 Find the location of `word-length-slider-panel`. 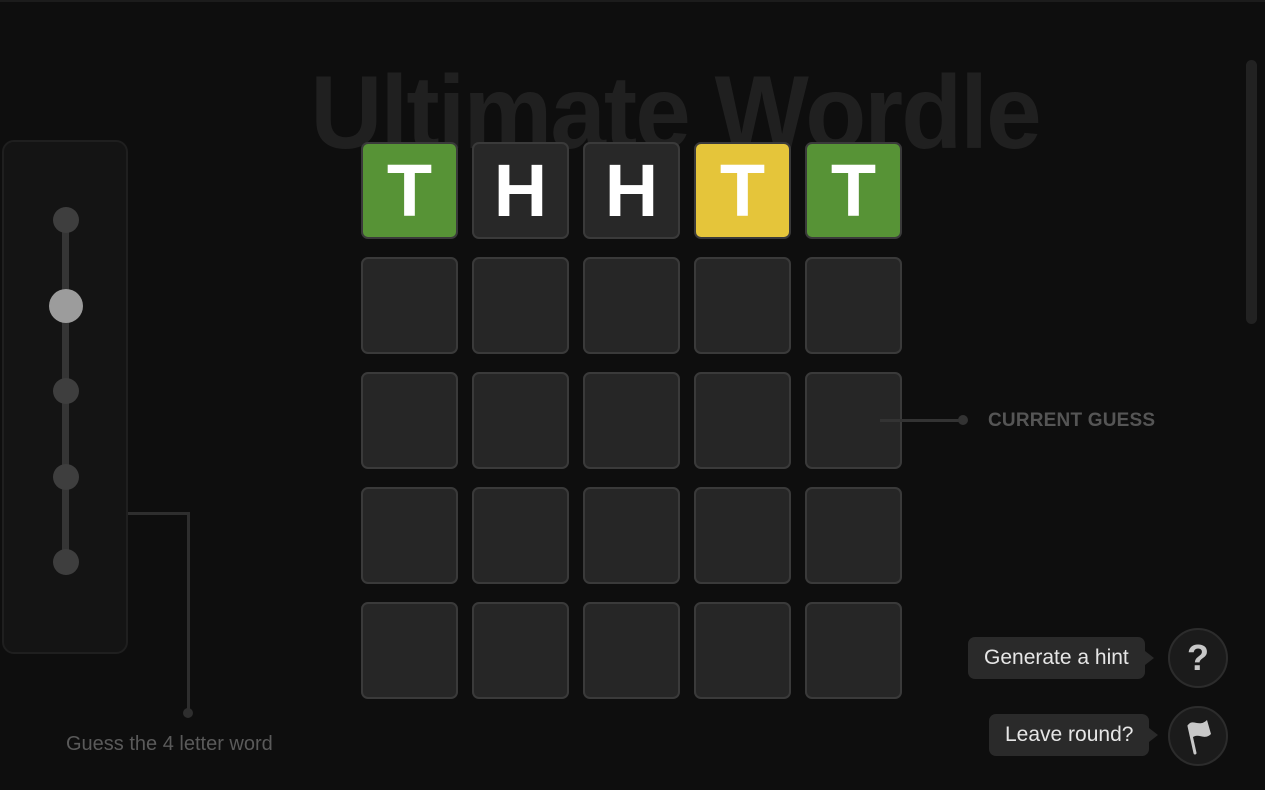

word-length-slider-panel is located at coordinates (65, 397).